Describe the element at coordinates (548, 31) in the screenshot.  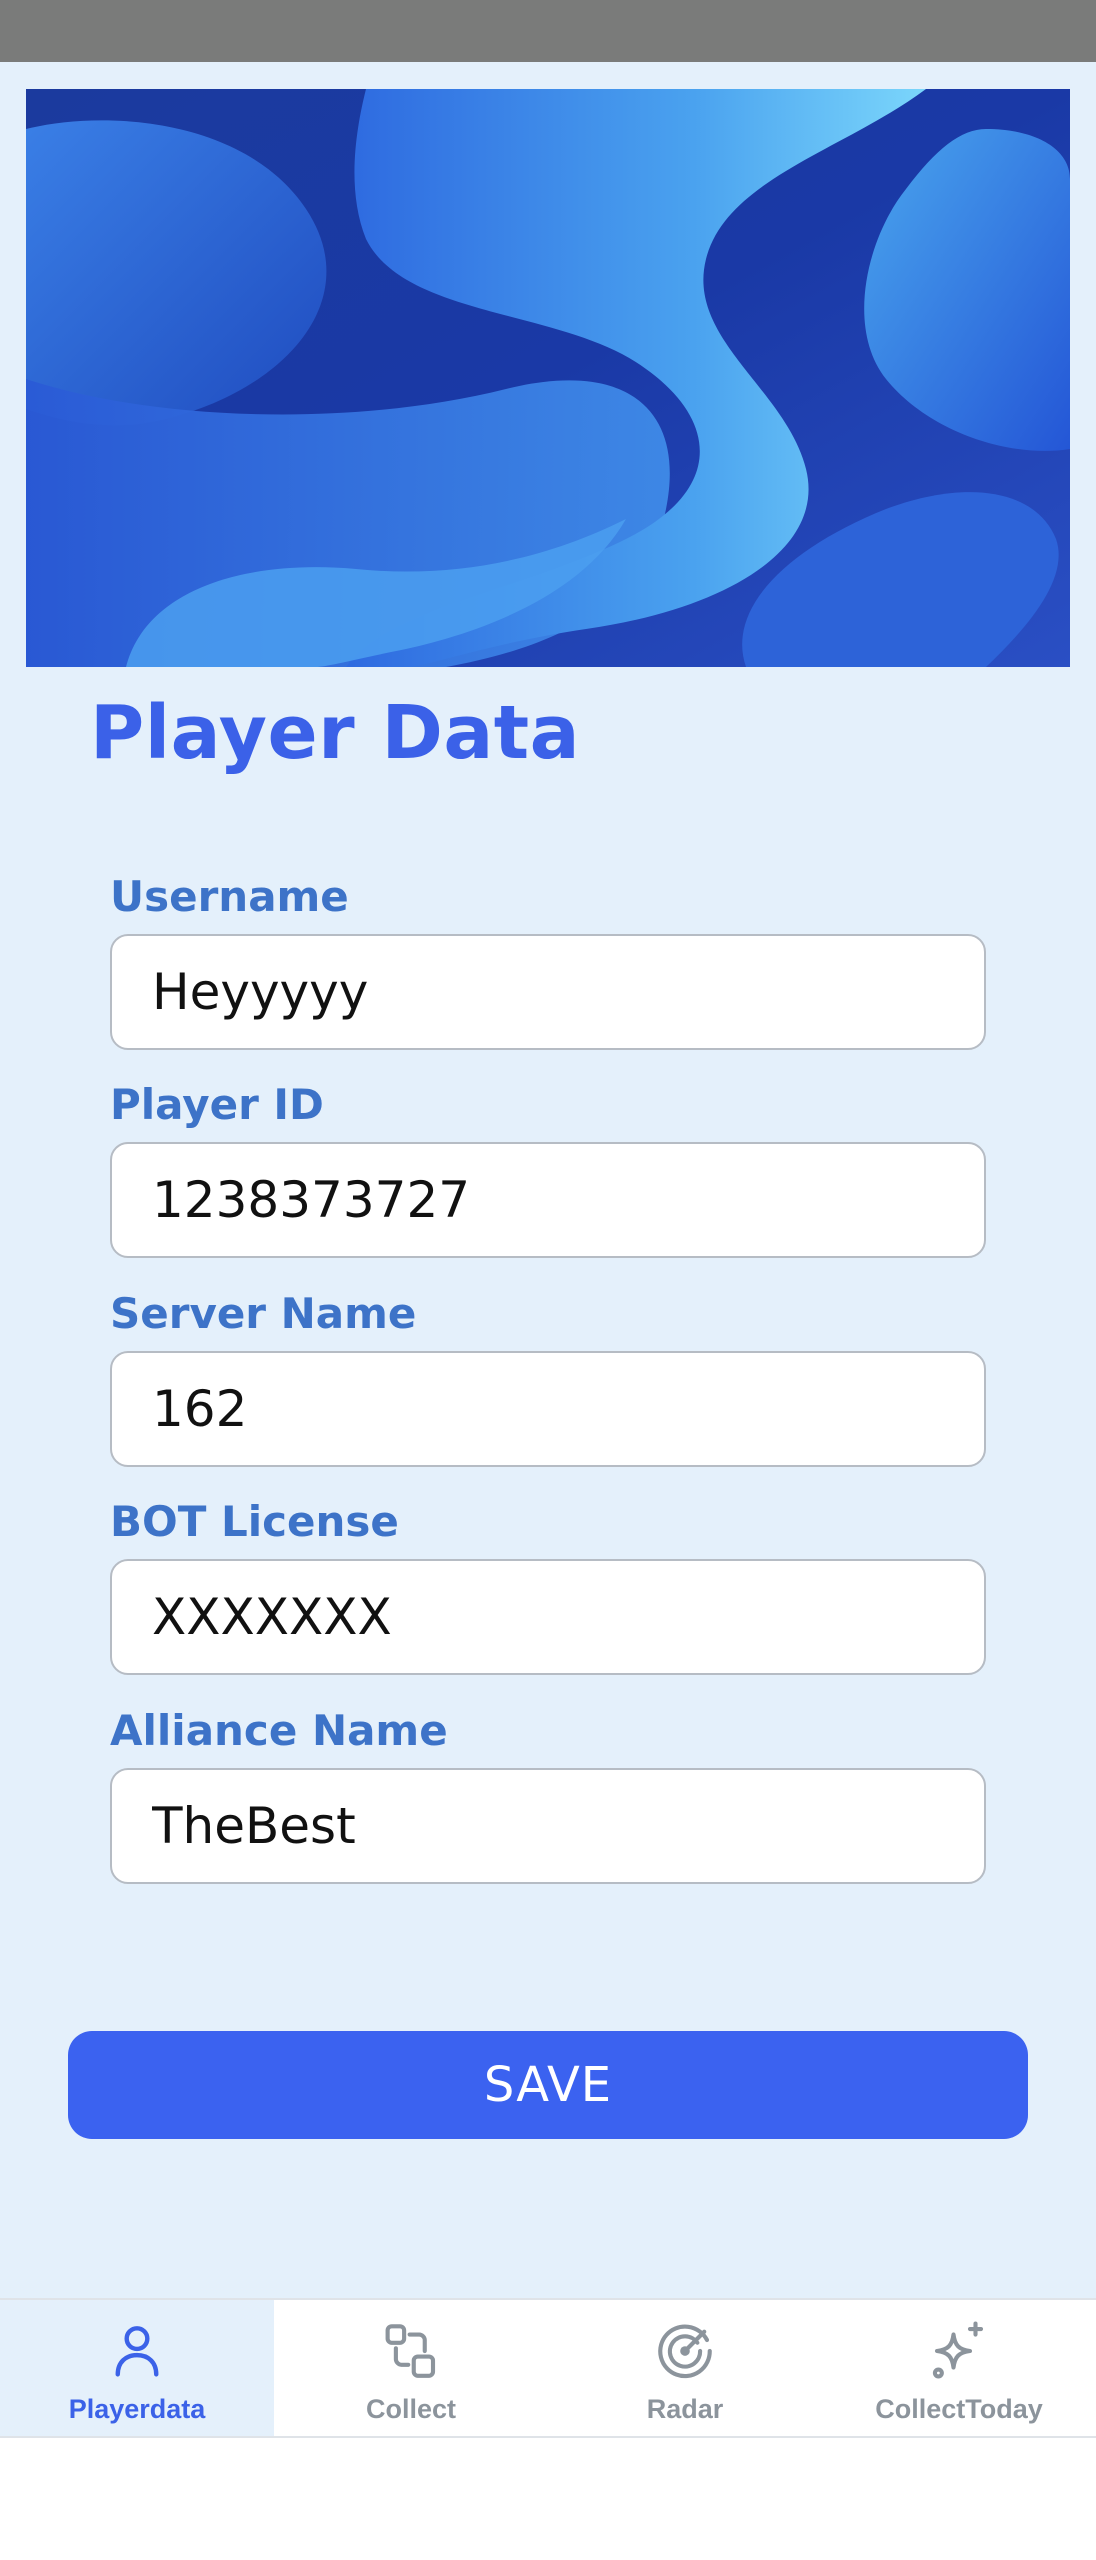
I see `status-bar` at that location.